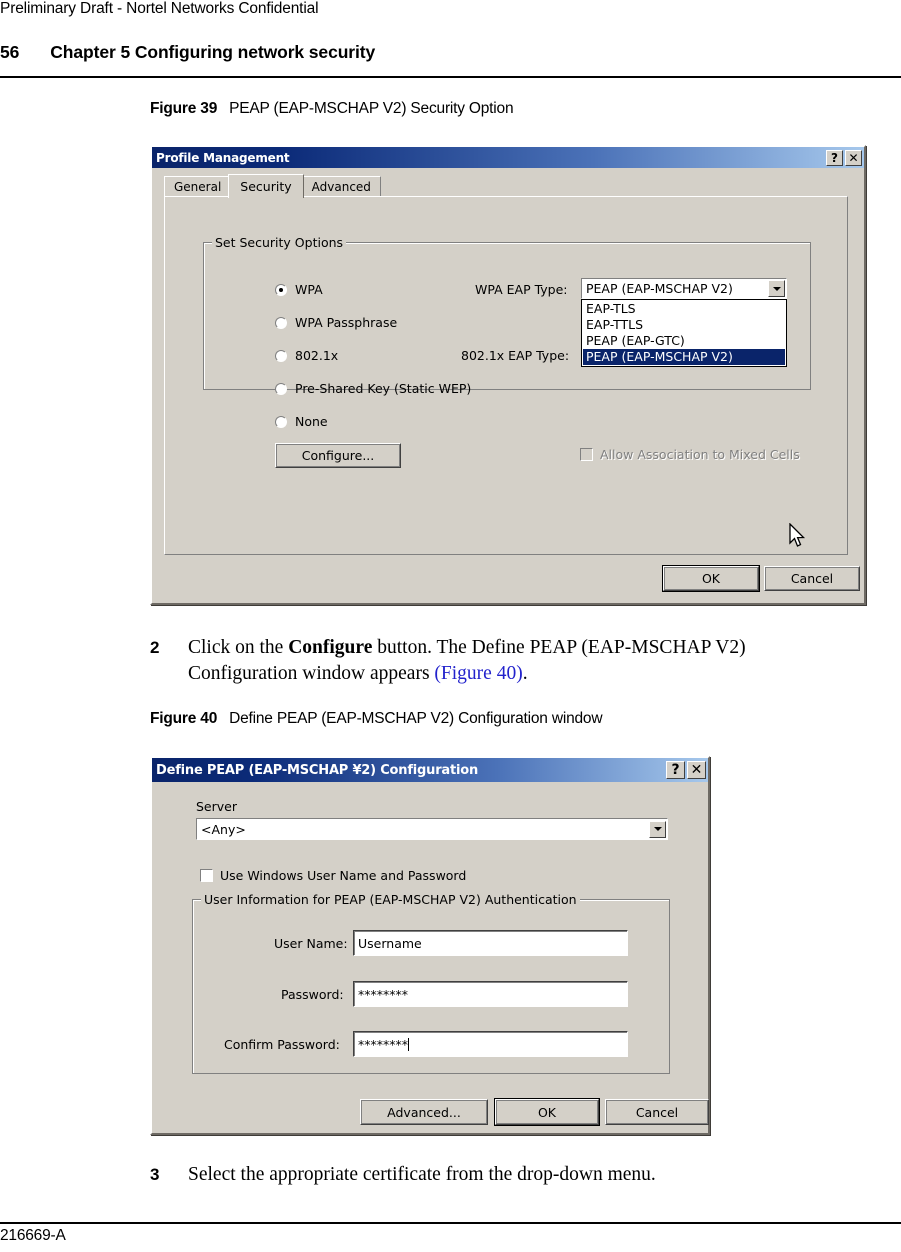 This screenshot has width=901, height=1252. Describe the element at coordinates (525, 673) in the screenshot. I see `step-2-text-after: .` at that location.